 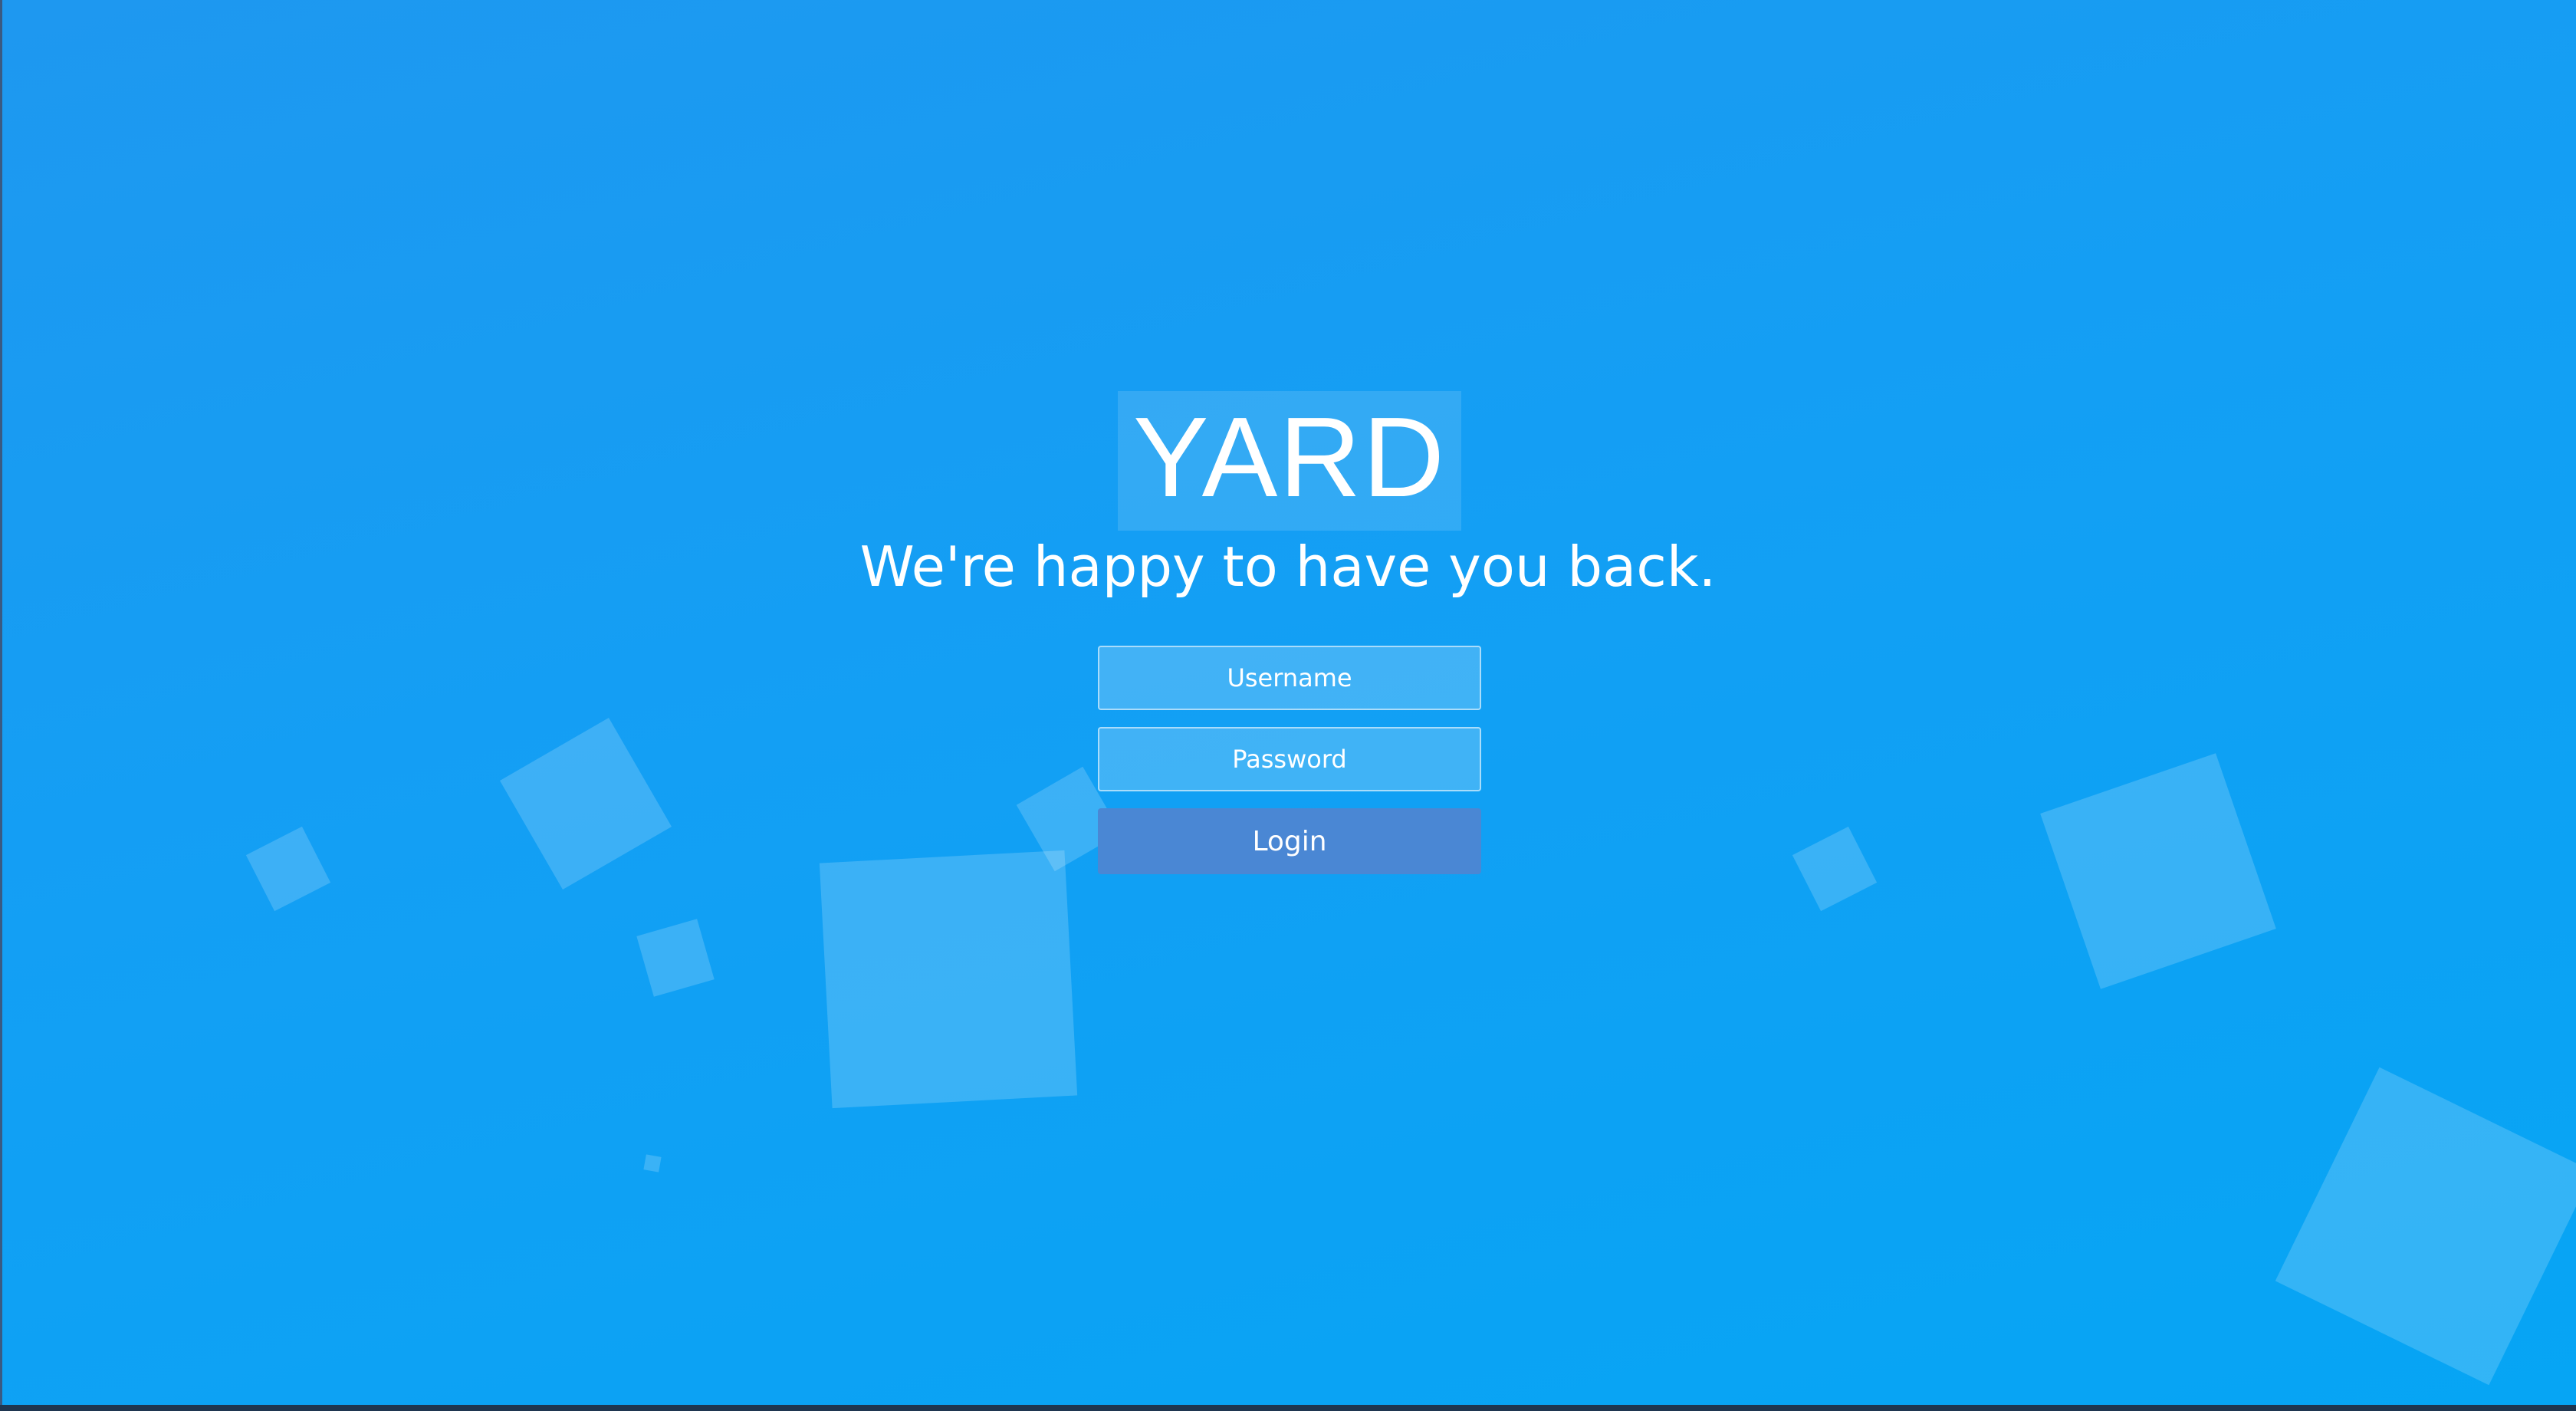 I want to click on login-button: Login, so click(x=1290, y=841).